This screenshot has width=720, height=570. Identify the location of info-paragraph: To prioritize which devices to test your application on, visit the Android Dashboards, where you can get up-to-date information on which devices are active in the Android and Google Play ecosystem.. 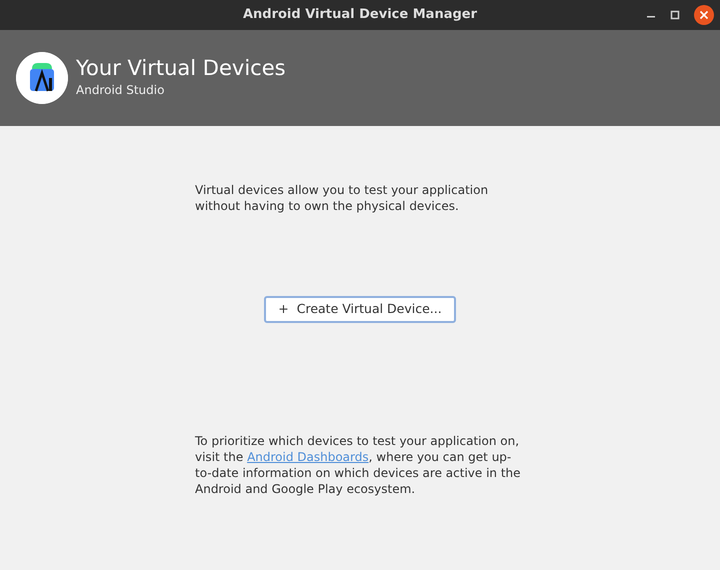
(358, 464).